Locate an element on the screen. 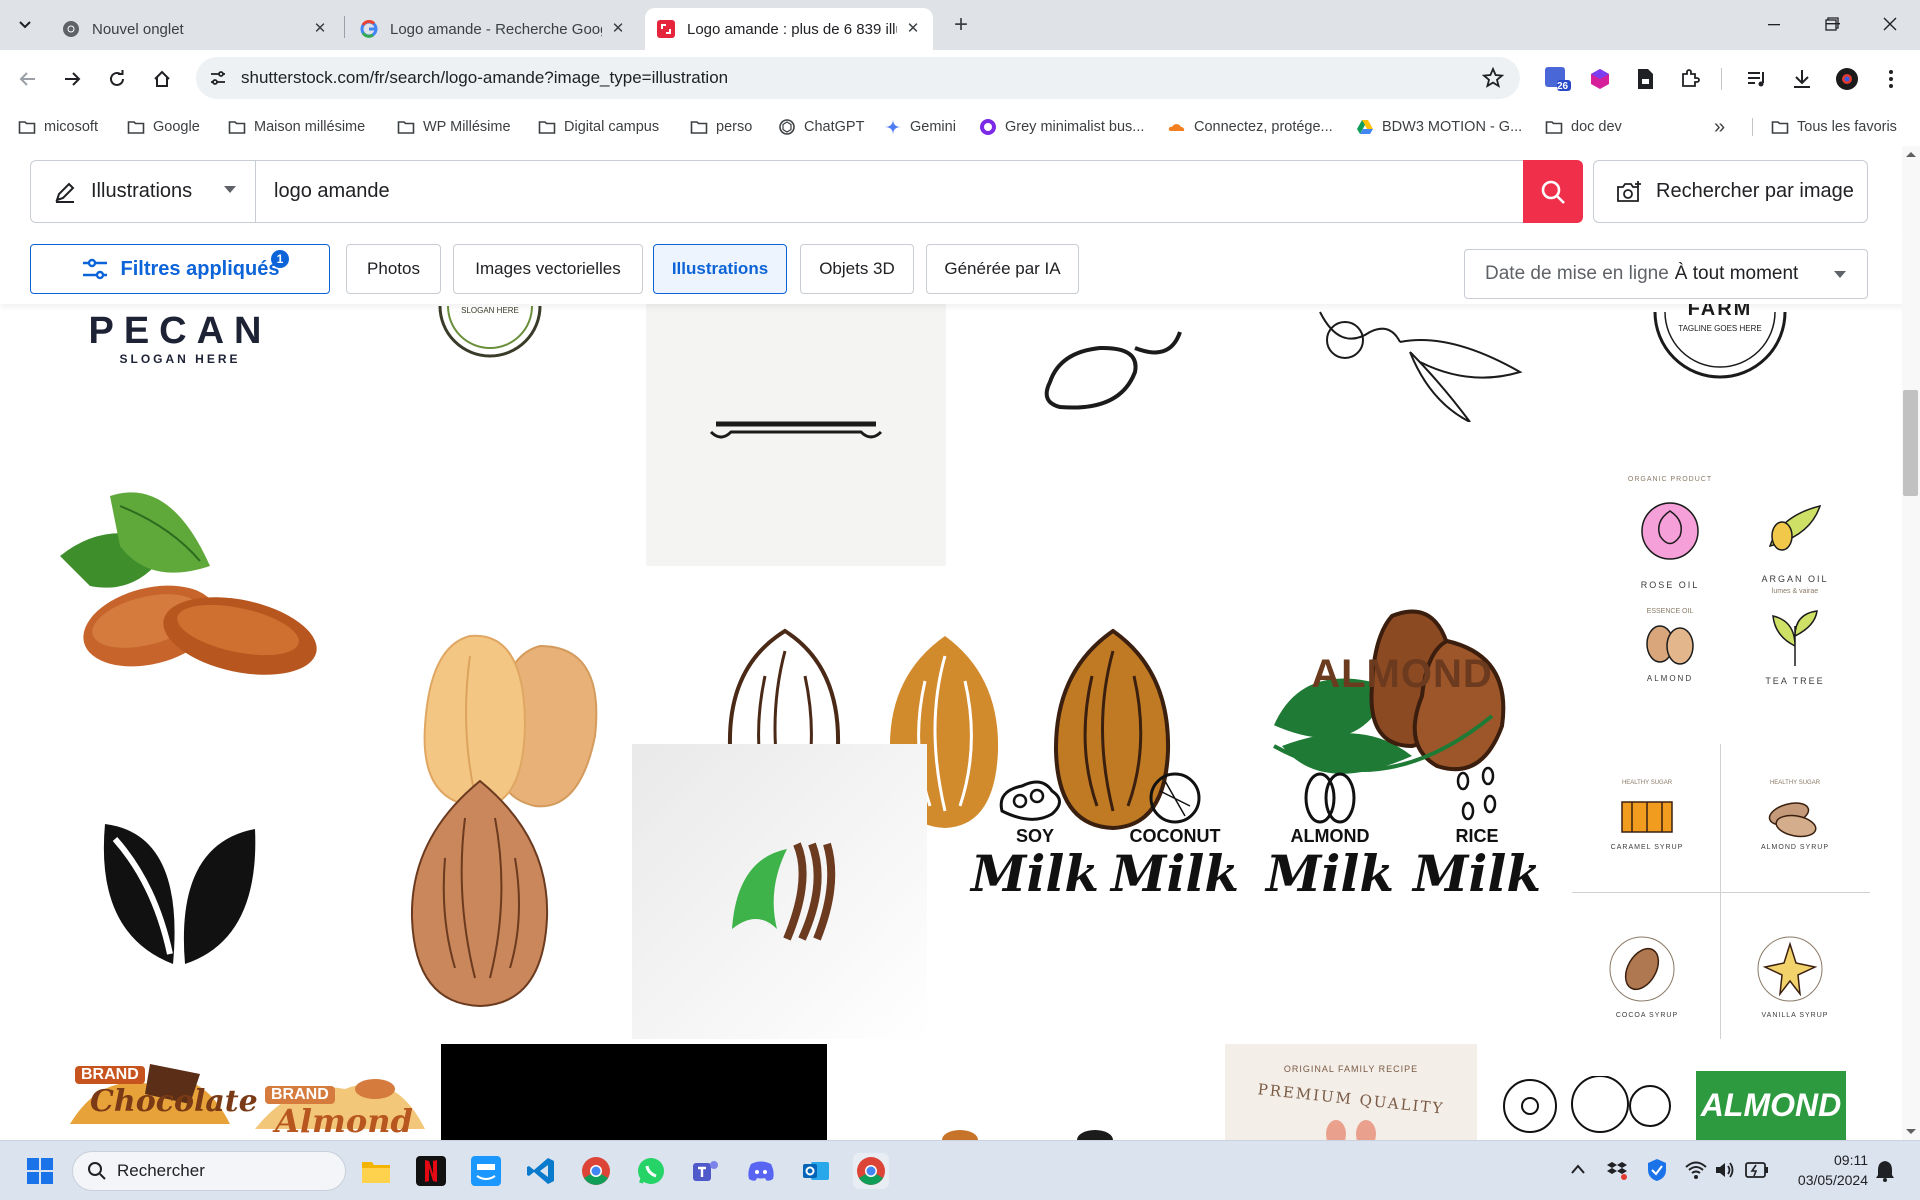  tab-search-button is located at coordinates (25, 25).